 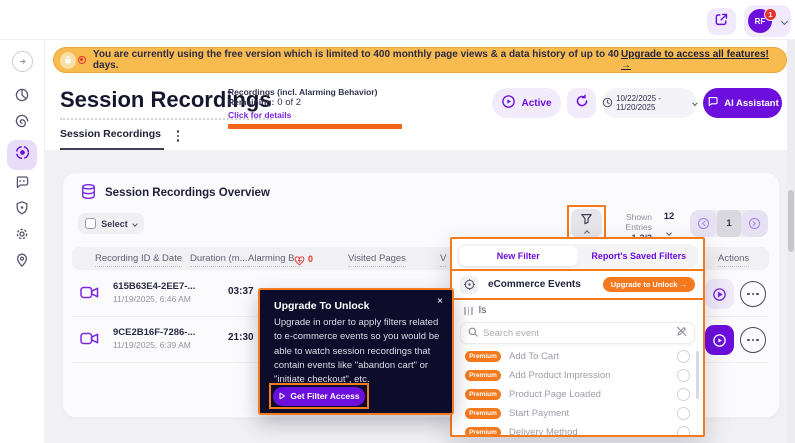 What do you see at coordinates (241, 291) in the screenshot?
I see `recording-duration: 03:37` at bounding box center [241, 291].